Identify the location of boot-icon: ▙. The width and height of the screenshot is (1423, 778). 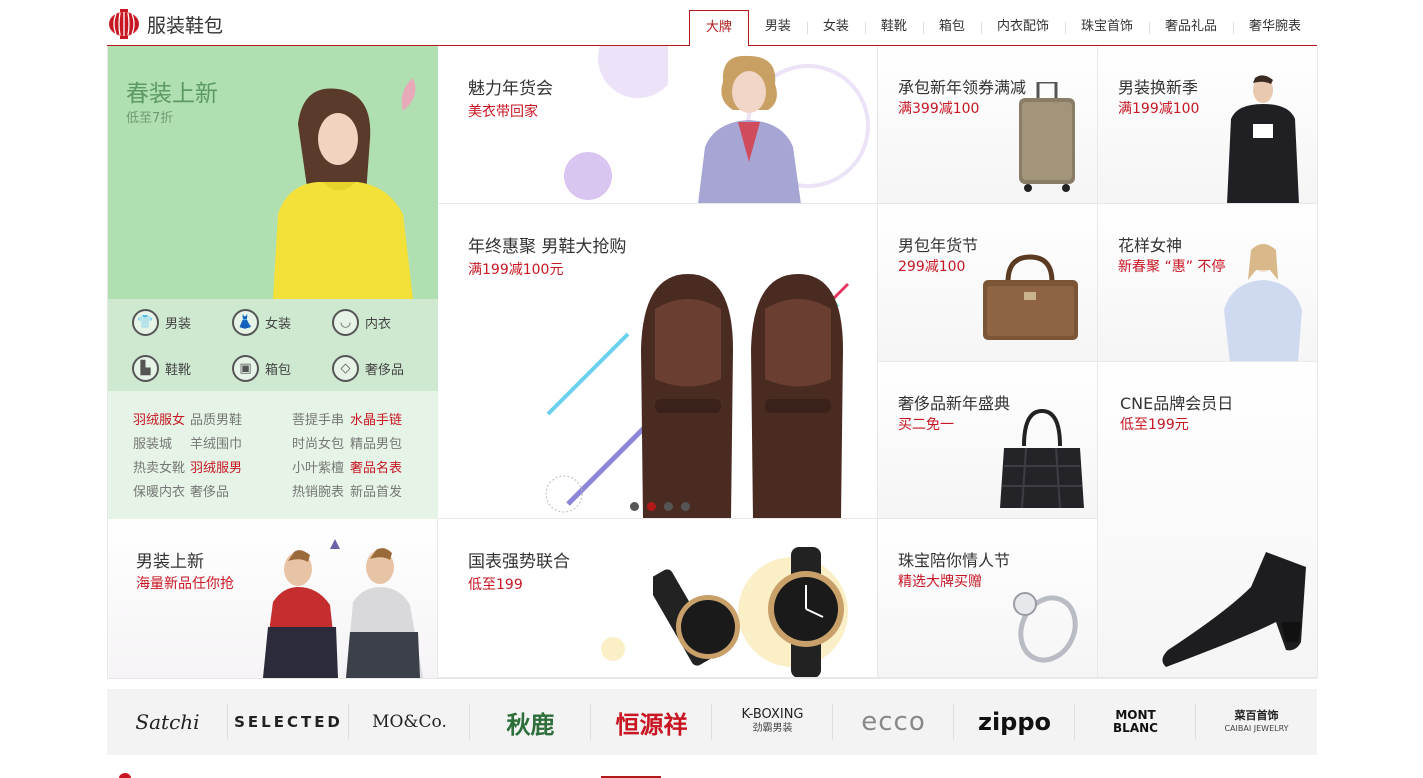
(145, 368).